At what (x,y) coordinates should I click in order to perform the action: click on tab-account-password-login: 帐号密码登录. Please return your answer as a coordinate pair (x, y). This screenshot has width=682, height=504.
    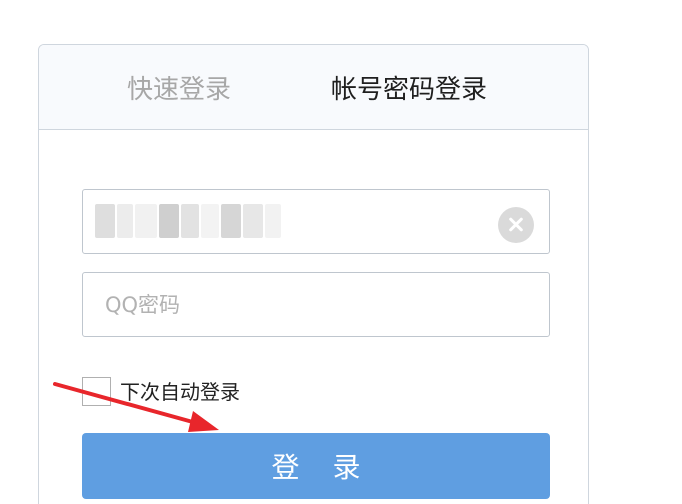
    Looking at the image, I should click on (409, 87).